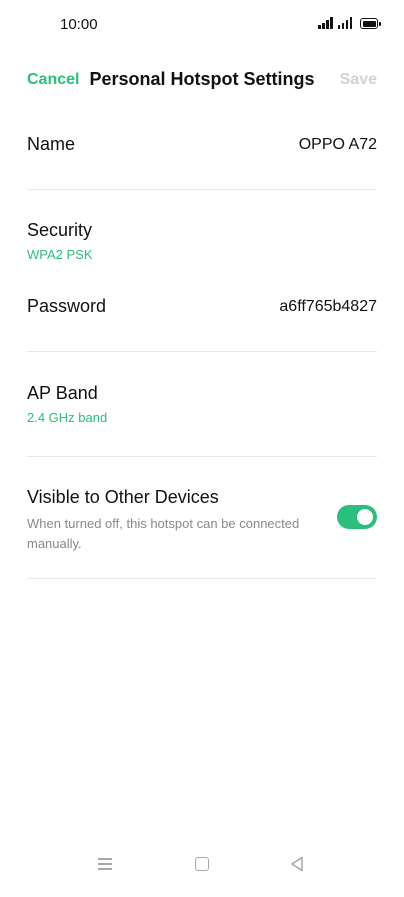 This screenshot has height=897, width=404. Describe the element at coordinates (60, 254) in the screenshot. I see `security-value: WPA2 PSK` at that location.